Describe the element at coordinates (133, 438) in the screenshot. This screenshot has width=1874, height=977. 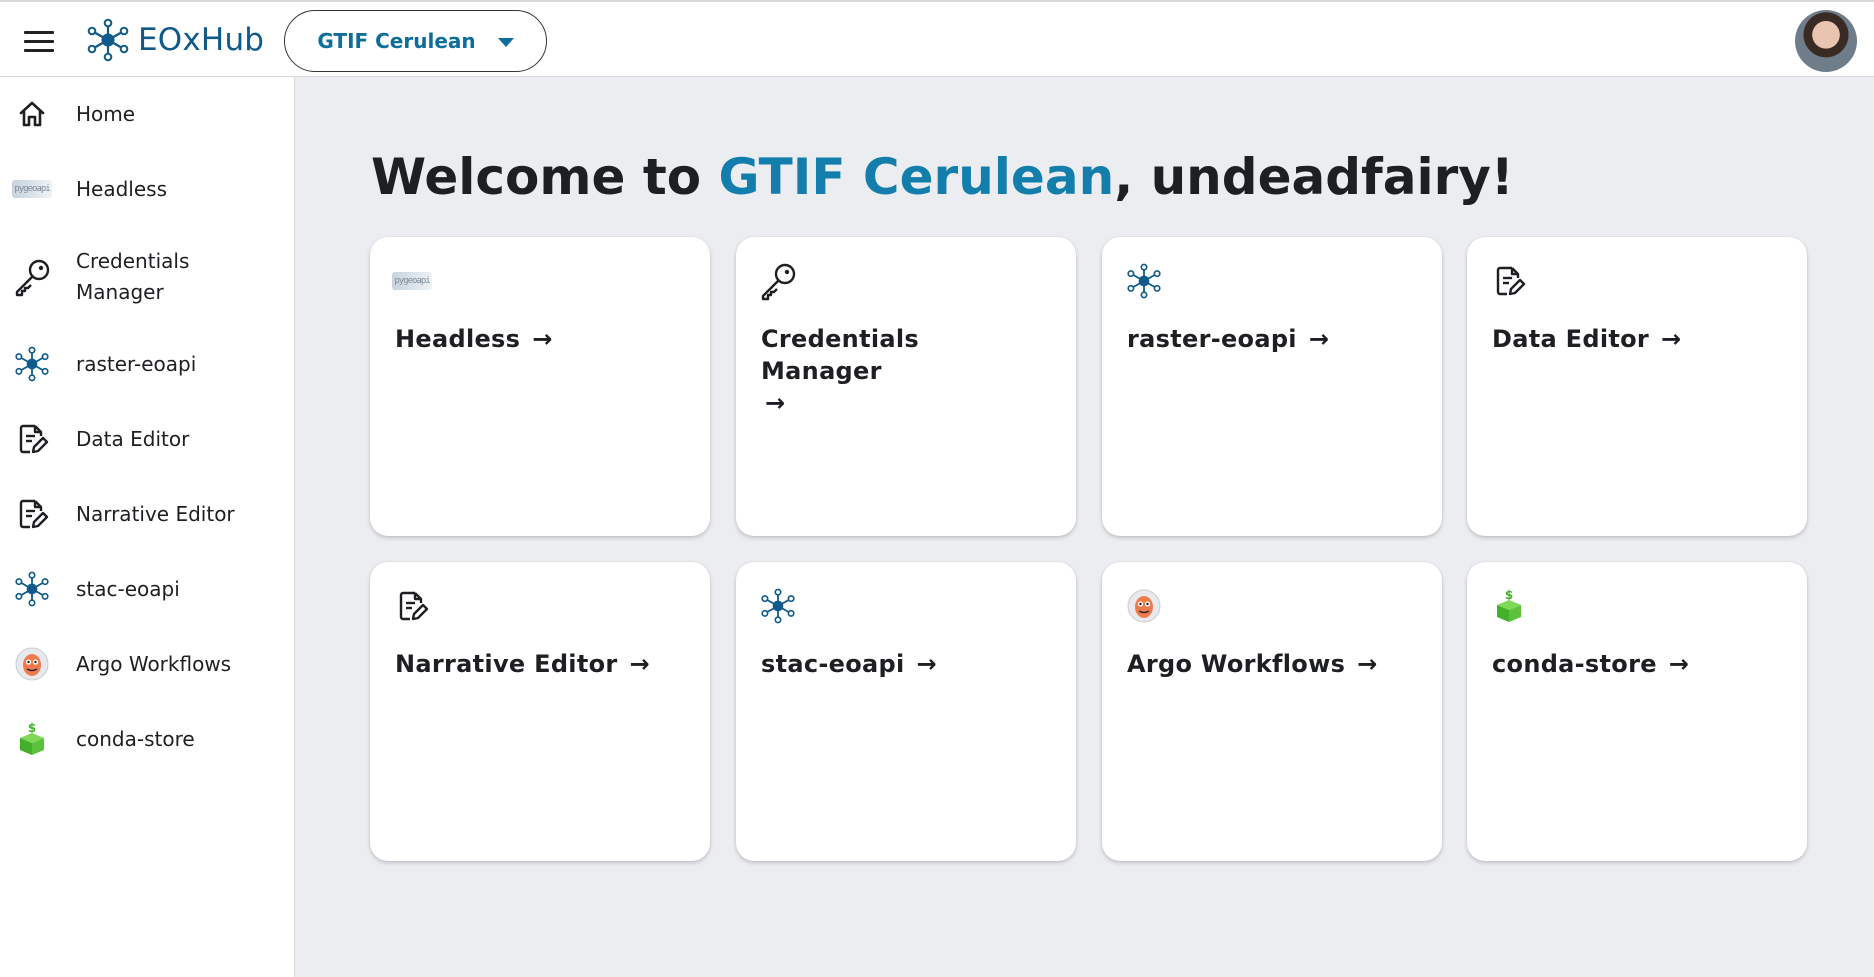
I see `sidebar-item-label: Data Editor` at that location.